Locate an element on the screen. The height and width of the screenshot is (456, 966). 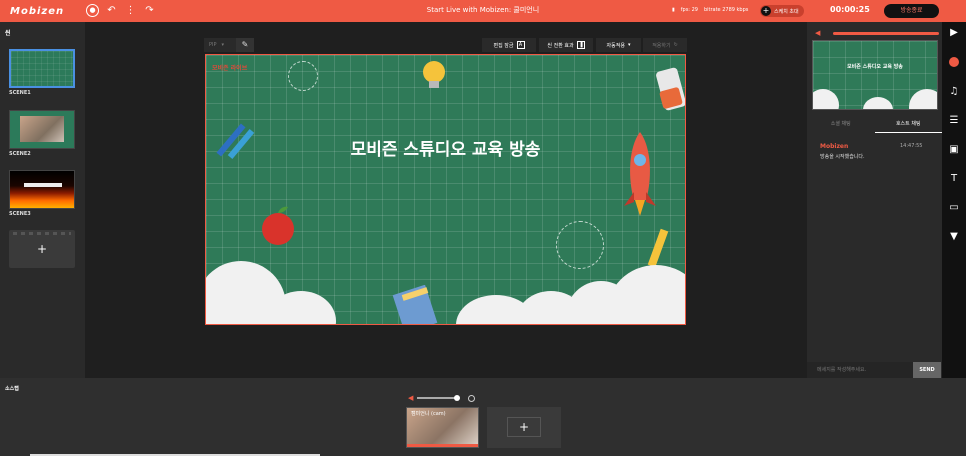
volume-slider is located at coordinates (886, 33).